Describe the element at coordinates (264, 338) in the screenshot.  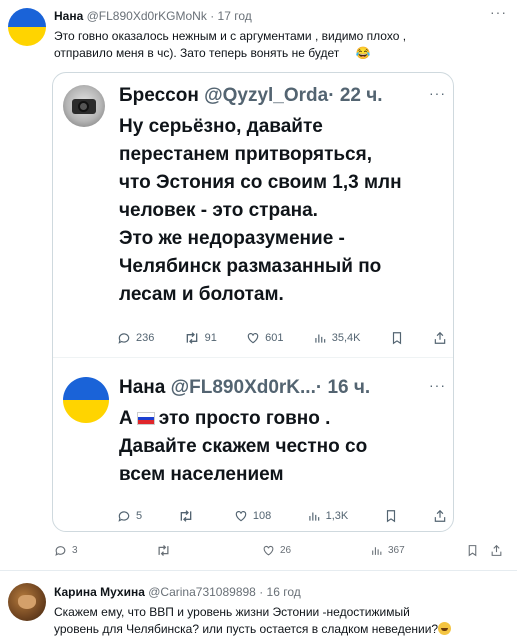
I see `like-action: 601` at that location.